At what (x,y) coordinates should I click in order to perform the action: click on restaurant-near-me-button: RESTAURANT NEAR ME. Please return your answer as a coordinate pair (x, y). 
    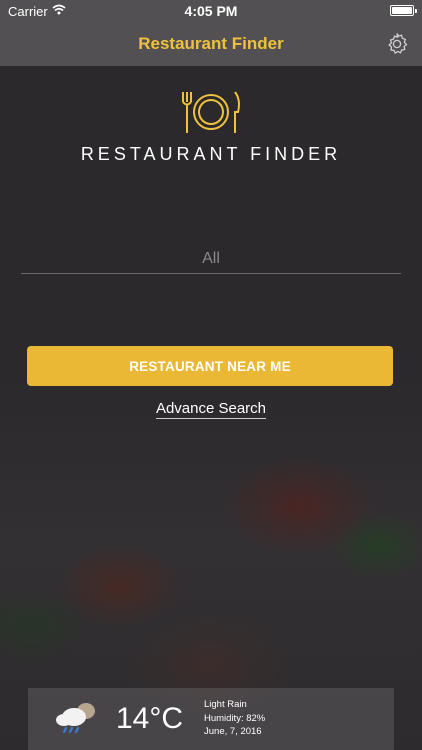
    Looking at the image, I should click on (210, 366).